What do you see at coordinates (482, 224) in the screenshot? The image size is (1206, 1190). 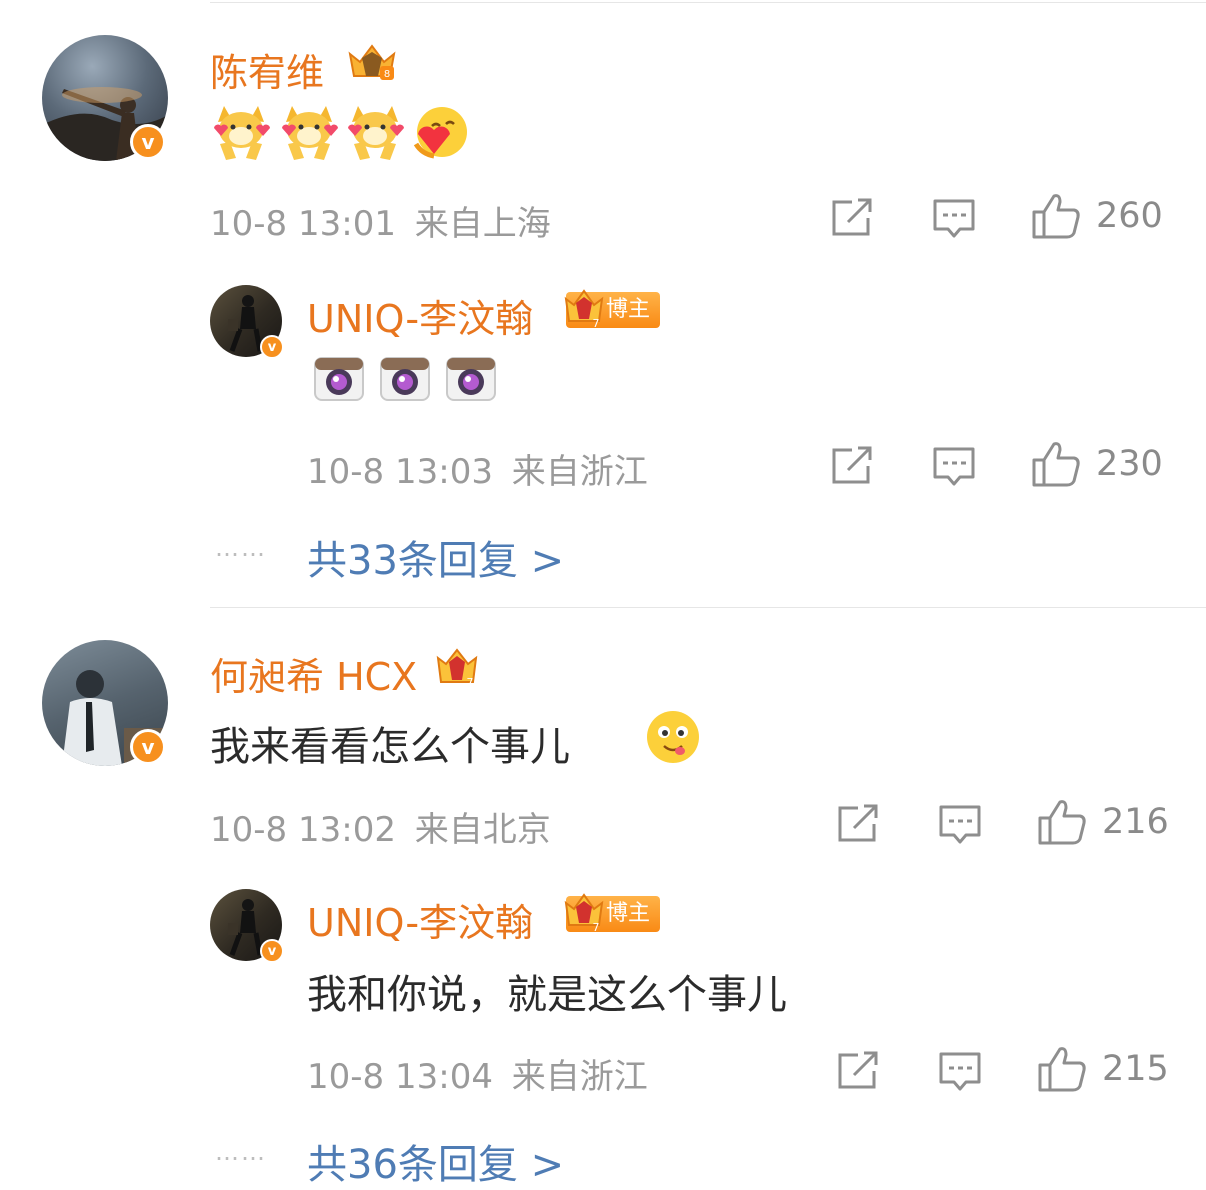 I see `location: 来自上海` at bounding box center [482, 224].